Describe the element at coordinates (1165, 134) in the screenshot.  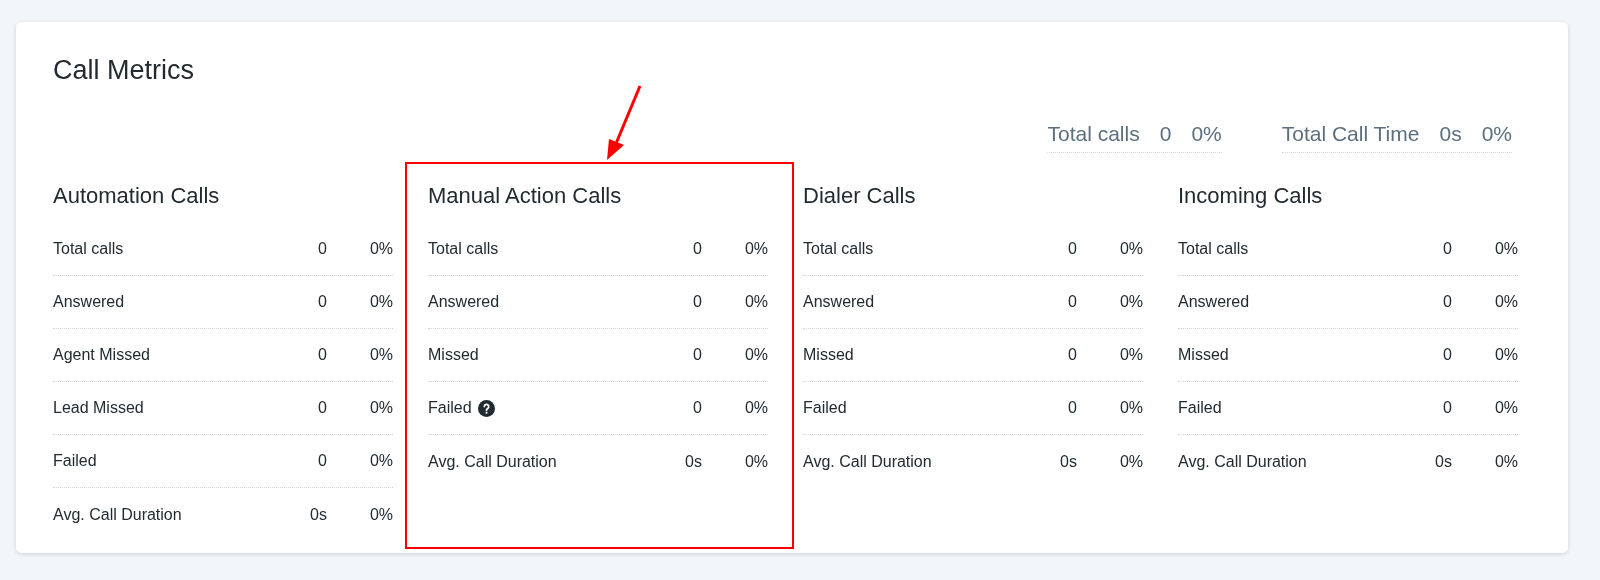
I see `total-value: 0` at that location.